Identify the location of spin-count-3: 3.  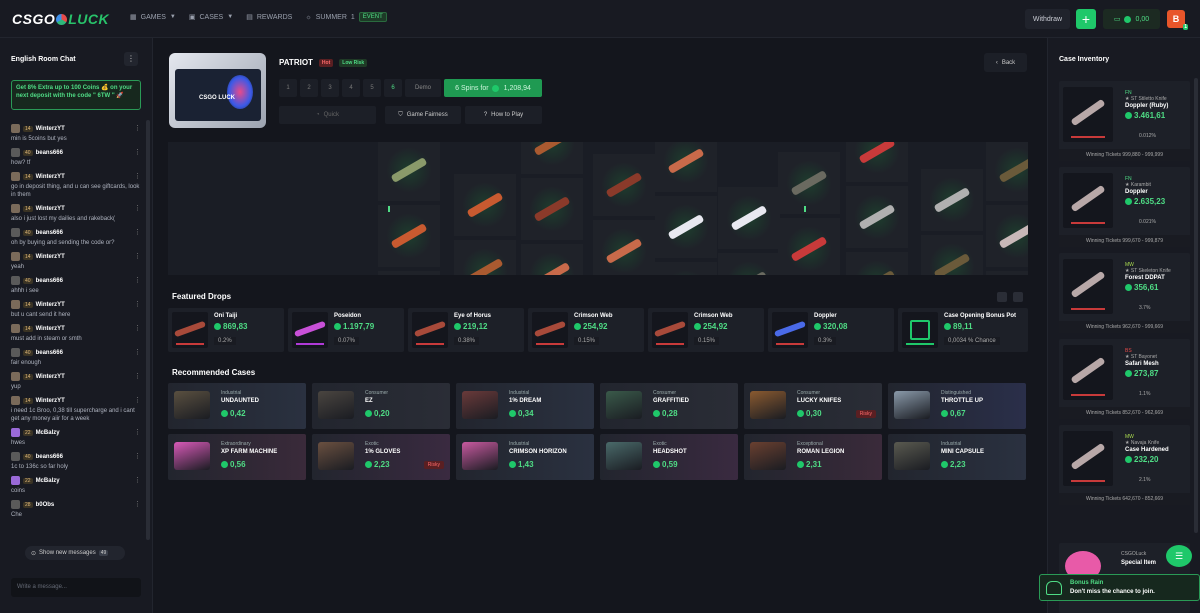
(330, 88).